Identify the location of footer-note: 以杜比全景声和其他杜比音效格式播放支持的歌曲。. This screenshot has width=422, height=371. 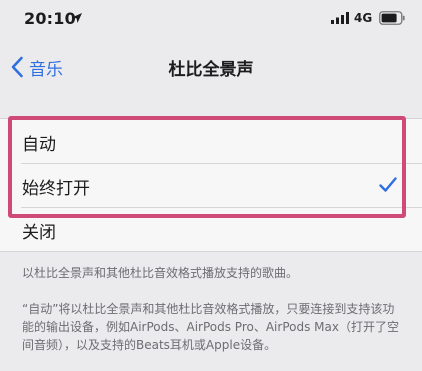
(160, 273).